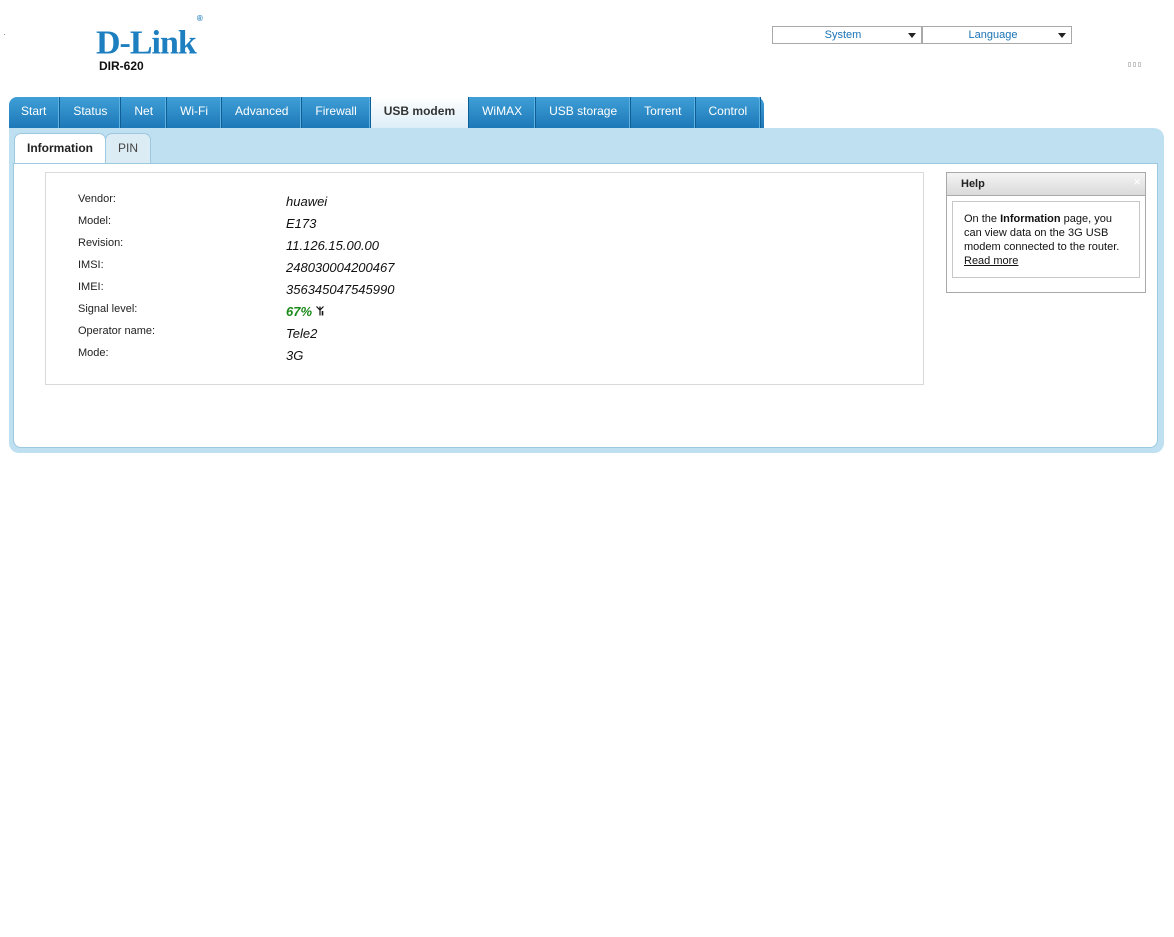 The width and height of the screenshot is (1174, 937). Describe the element at coordinates (1136, 65) in the screenshot. I see `activity-indicator-icon` at that location.